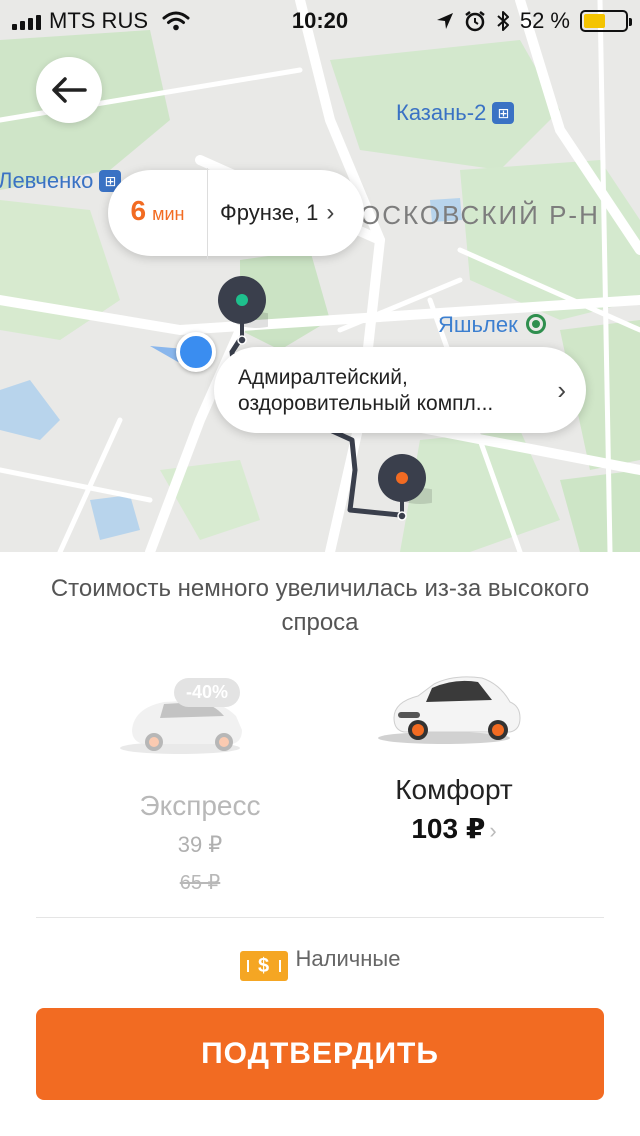 The height and width of the screenshot is (1136, 640). Describe the element at coordinates (200, 783) in the screenshot. I see `tariff-express: -40% Экспресс 39 ₽ 65 ₽` at that location.